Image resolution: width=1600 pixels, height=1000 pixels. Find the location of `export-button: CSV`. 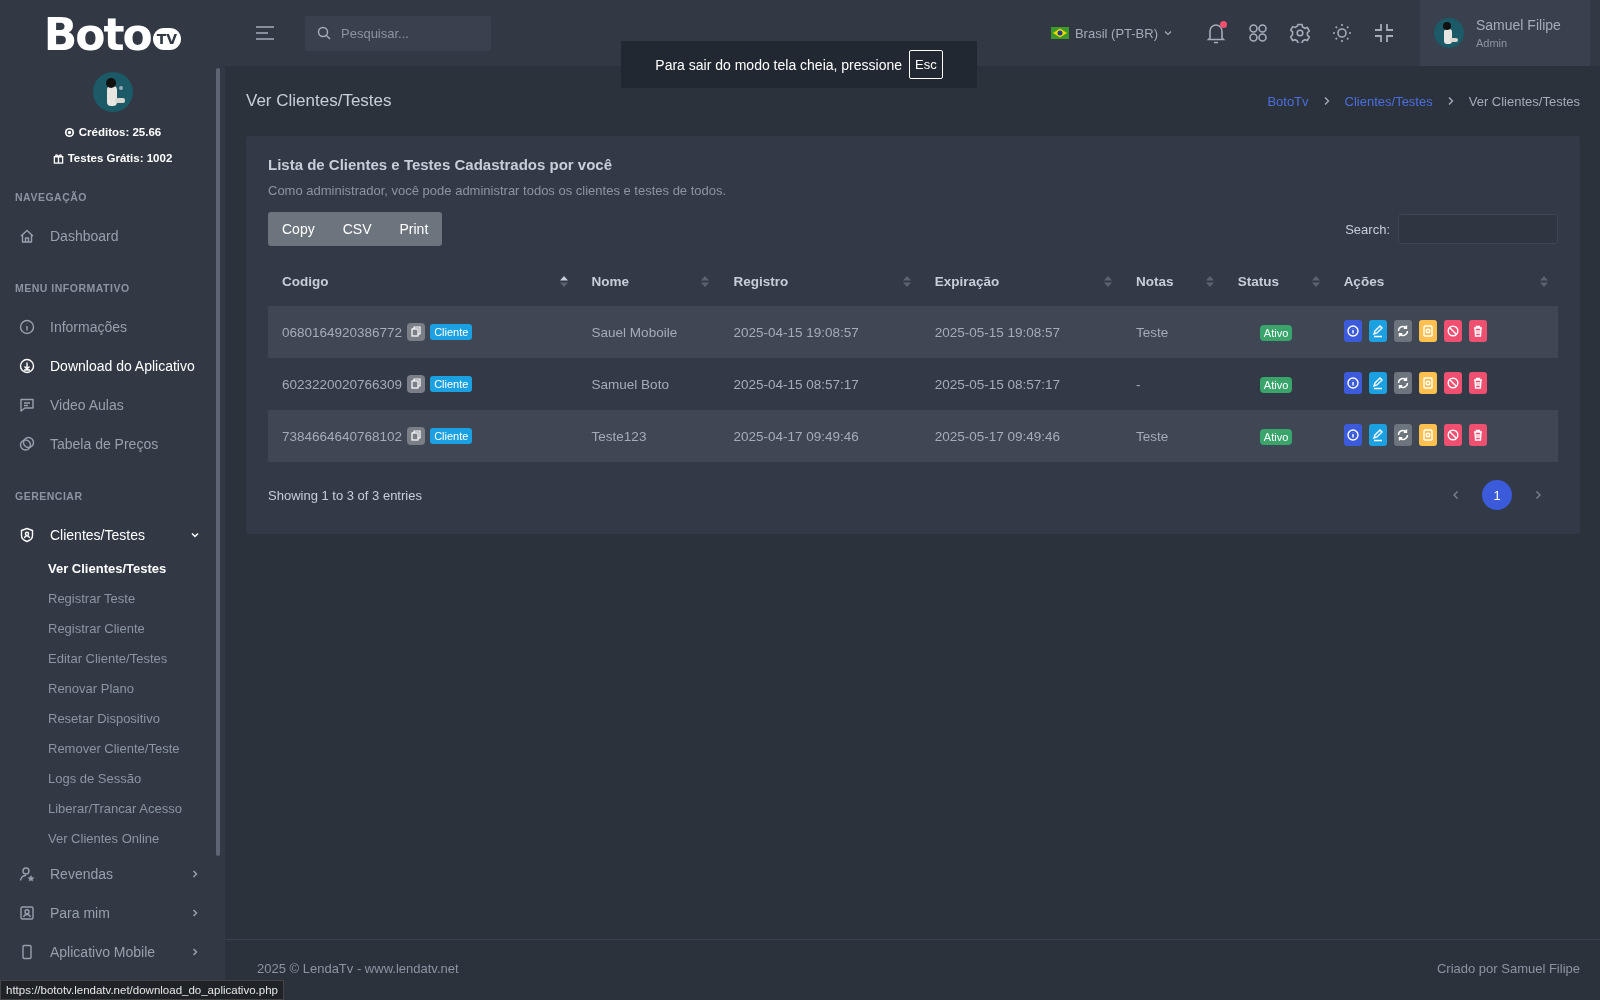

export-button: CSV is located at coordinates (357, 229).